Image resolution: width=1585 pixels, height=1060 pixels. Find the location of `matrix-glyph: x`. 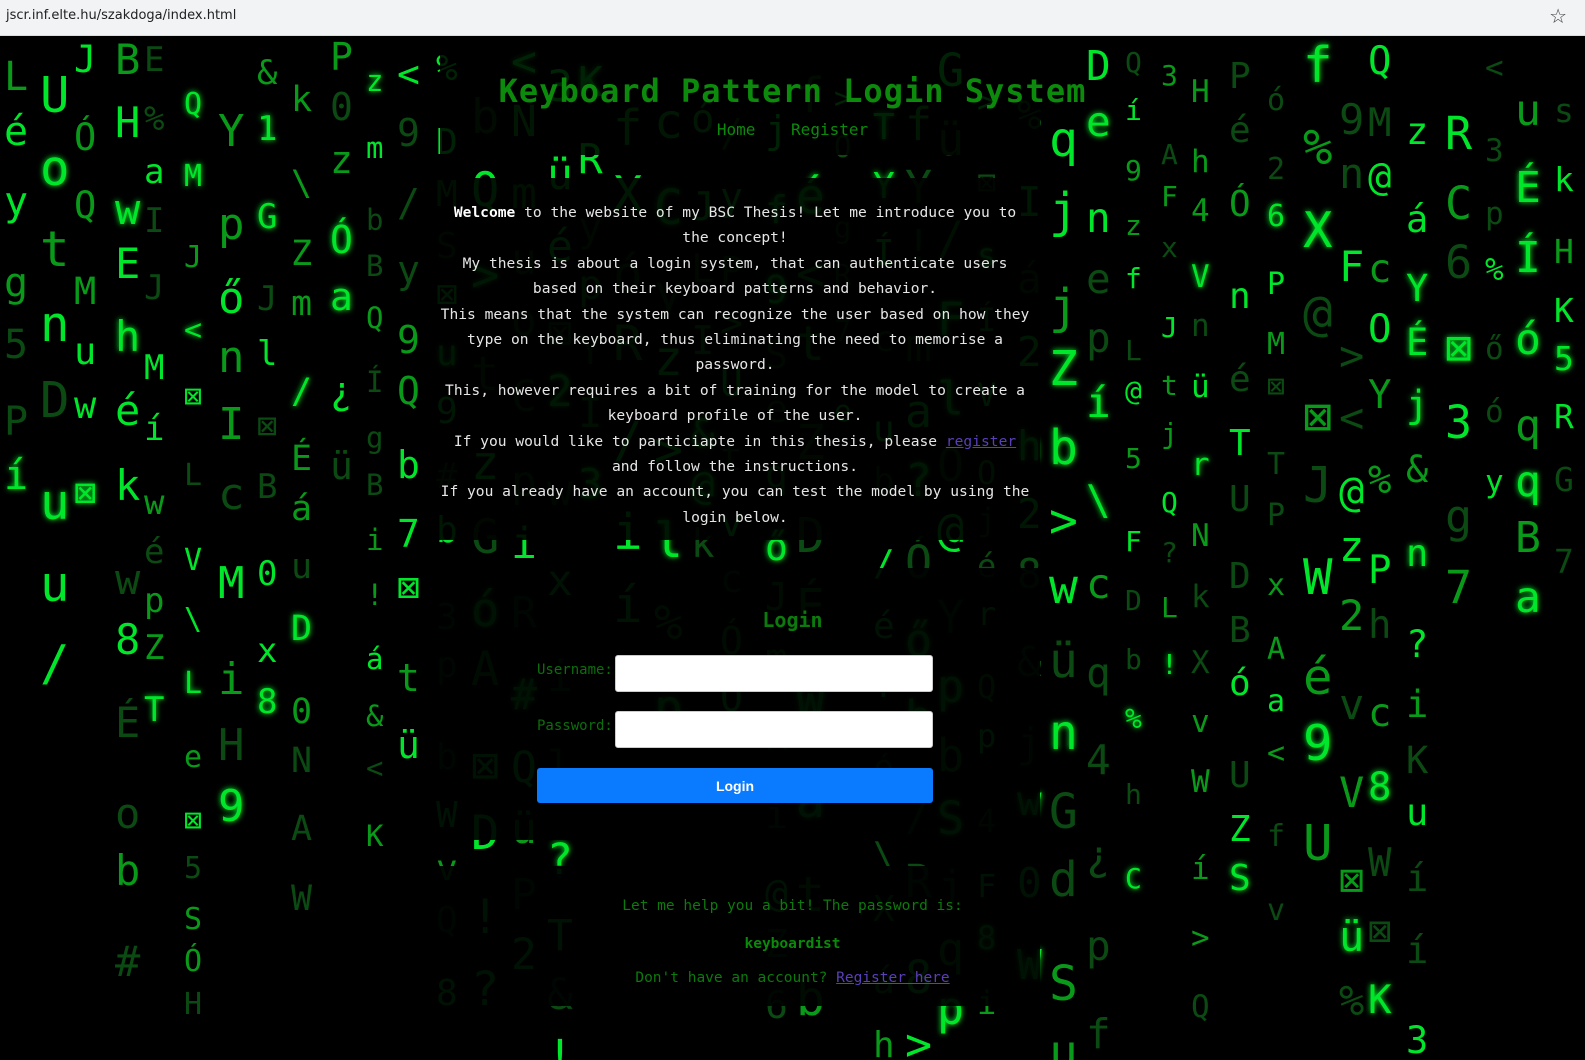

matrix-glyph: x is located at coordinates (267, 651).